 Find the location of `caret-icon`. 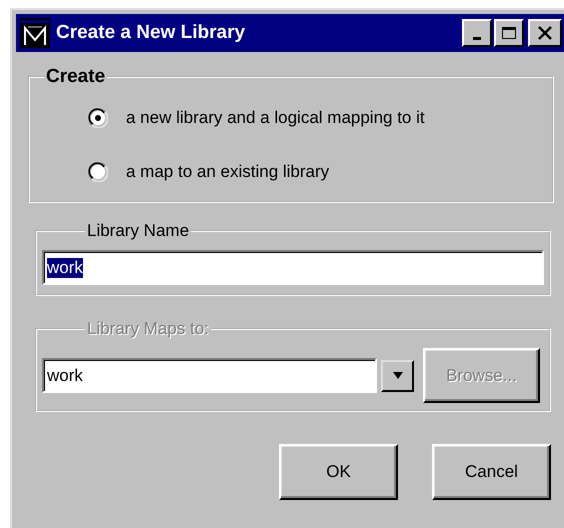

caret-icon is located at coordinates (397, 376).